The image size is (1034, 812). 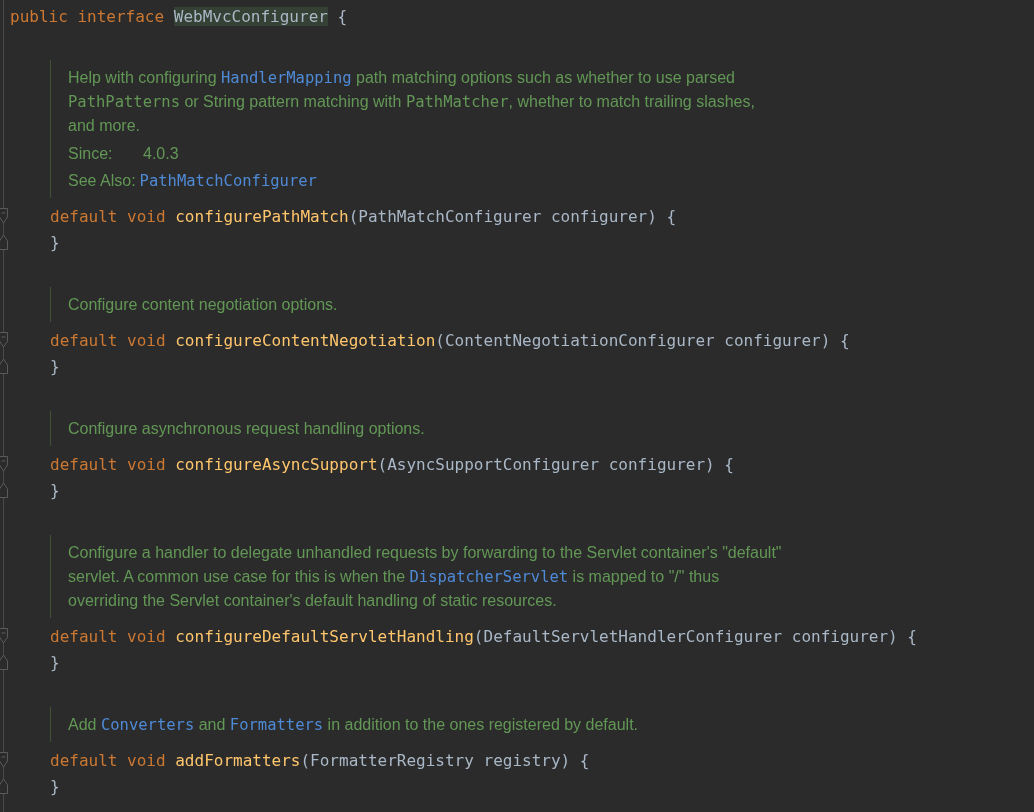 I want to click on method-parameters: (DefaultServletHandlerConfigurer configurer) {, so click(x=695, y=636).